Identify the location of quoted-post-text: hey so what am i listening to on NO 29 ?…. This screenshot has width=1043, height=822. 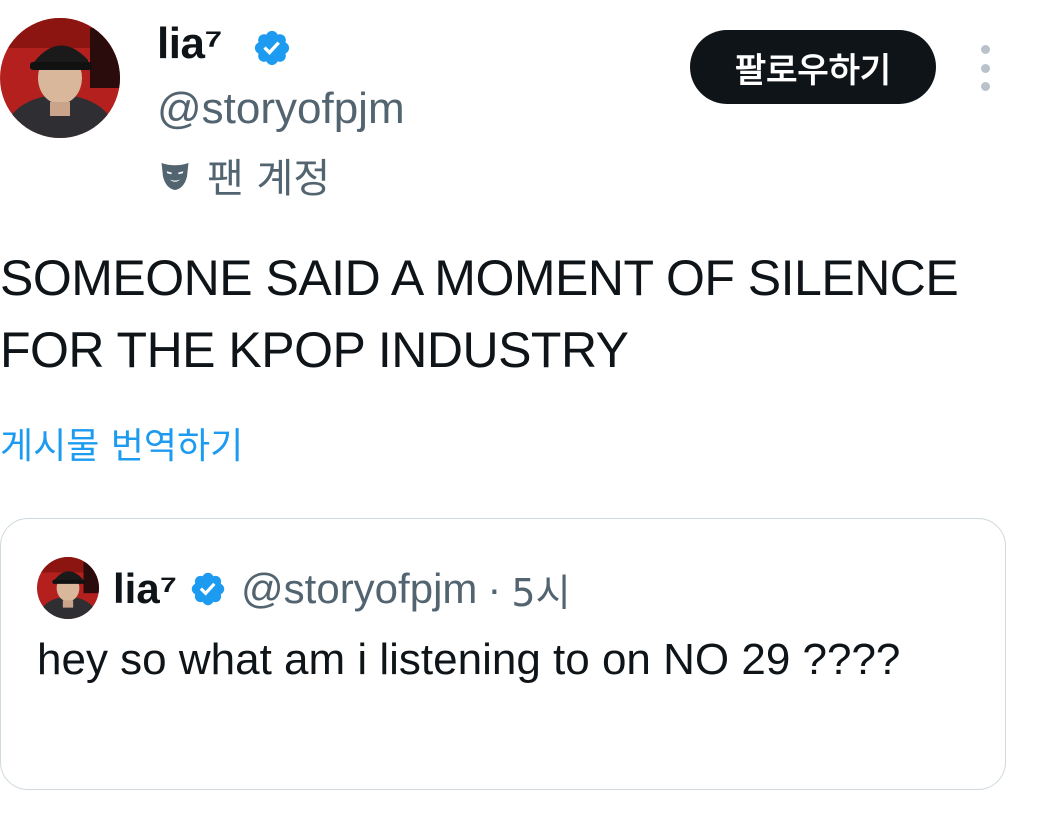
(469, 659).